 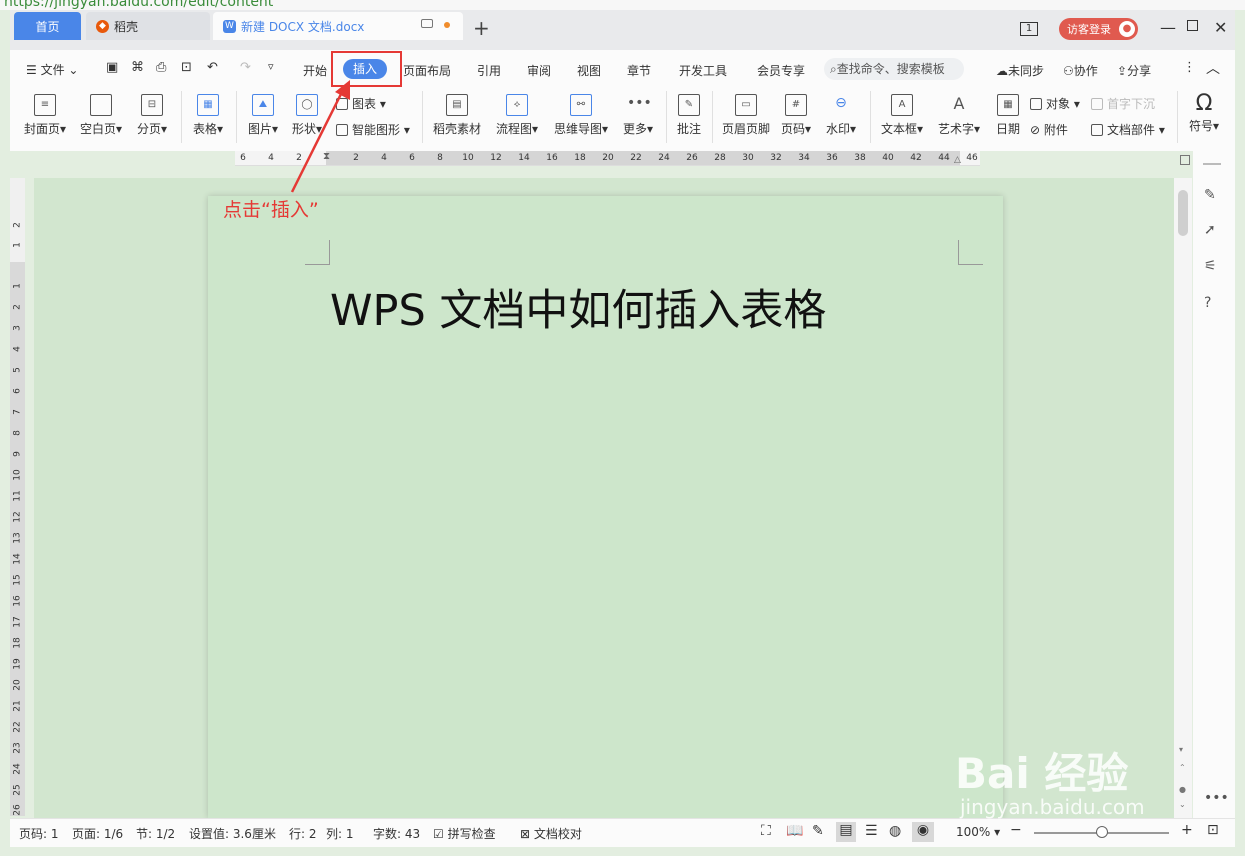 I want to click on status-page: 页面: 1/6, so click(x=97, y=833).